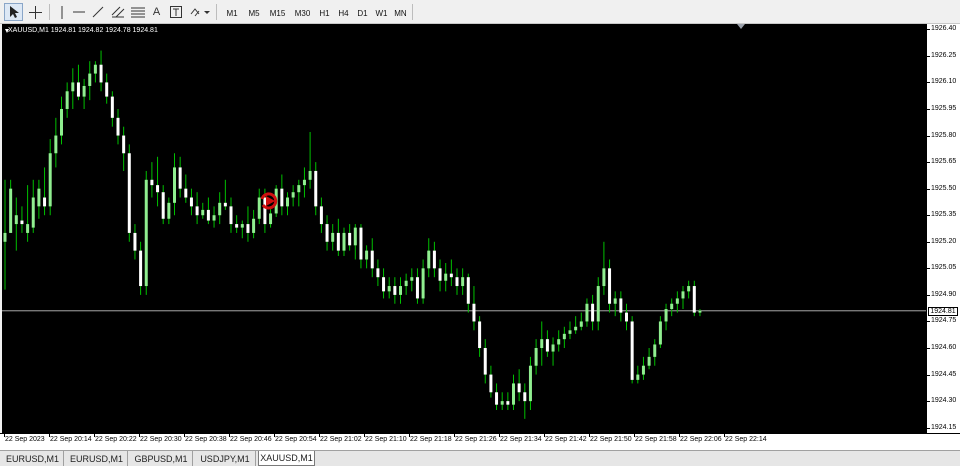  Describe the element at coordinates (944, 347) in the screenshot. I see `price-label: 1924.60` at that location.